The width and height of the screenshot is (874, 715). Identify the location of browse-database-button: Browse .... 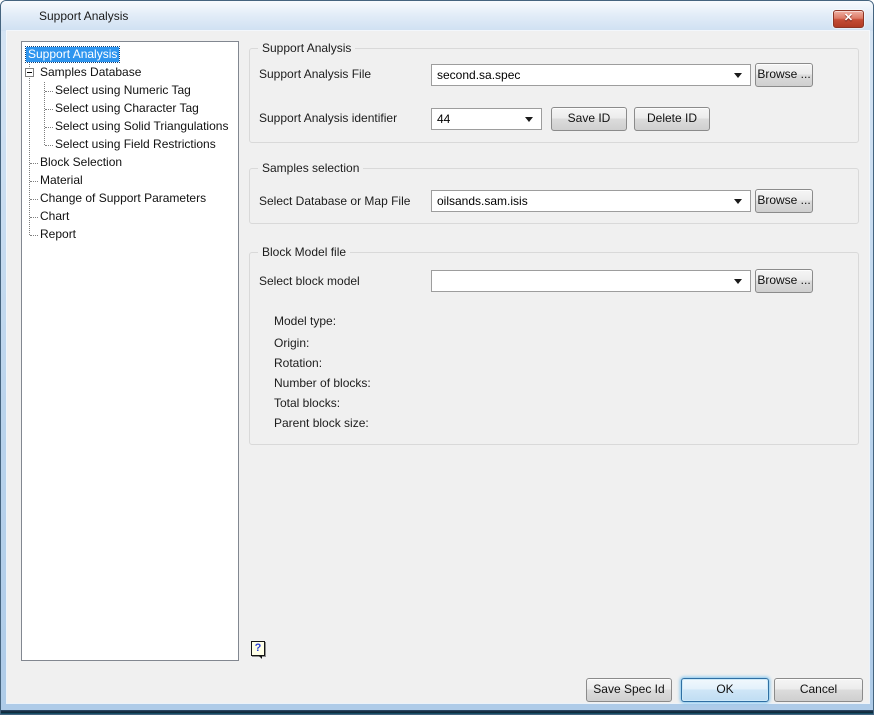
(784, 201).